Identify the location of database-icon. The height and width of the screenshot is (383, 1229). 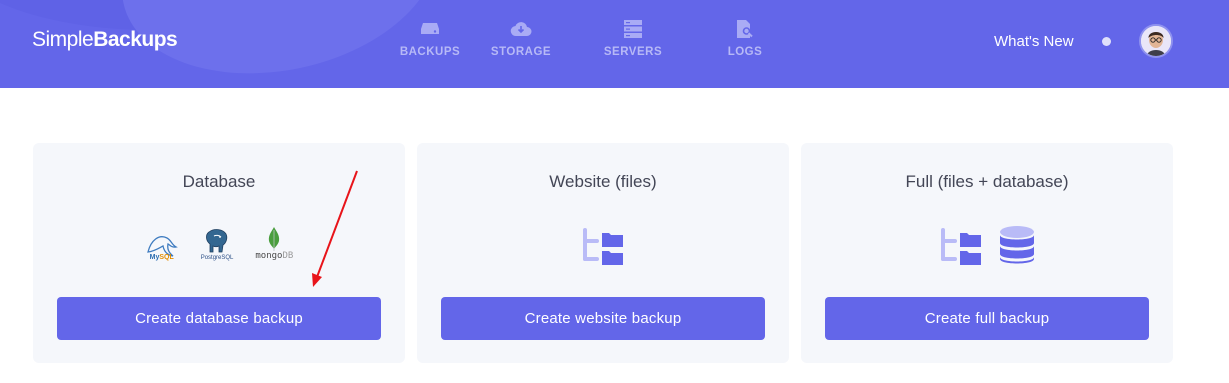
(1017, 245).